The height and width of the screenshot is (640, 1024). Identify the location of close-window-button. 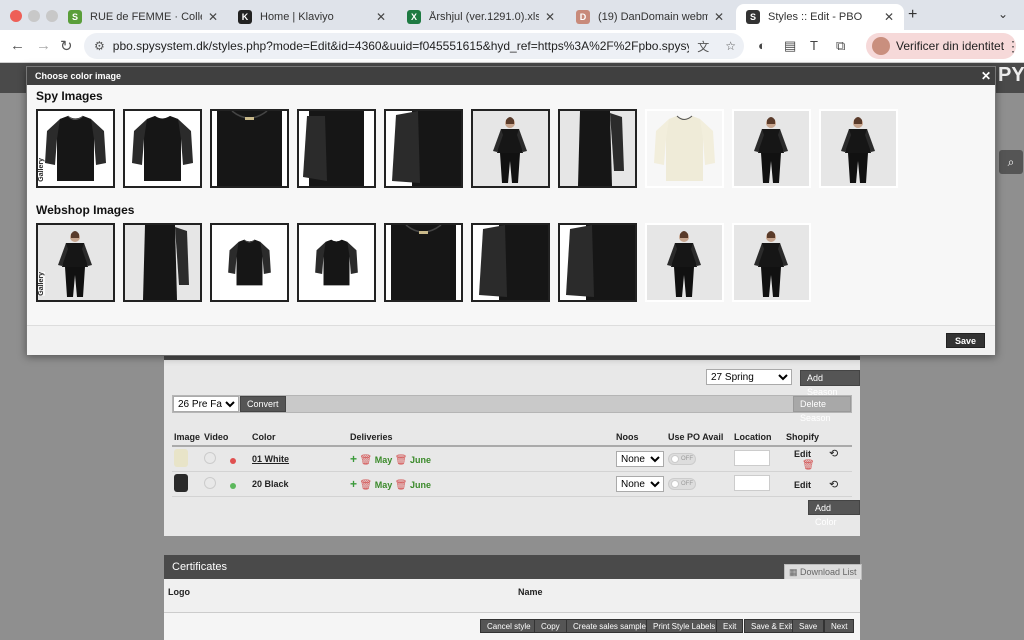
(16, 16).